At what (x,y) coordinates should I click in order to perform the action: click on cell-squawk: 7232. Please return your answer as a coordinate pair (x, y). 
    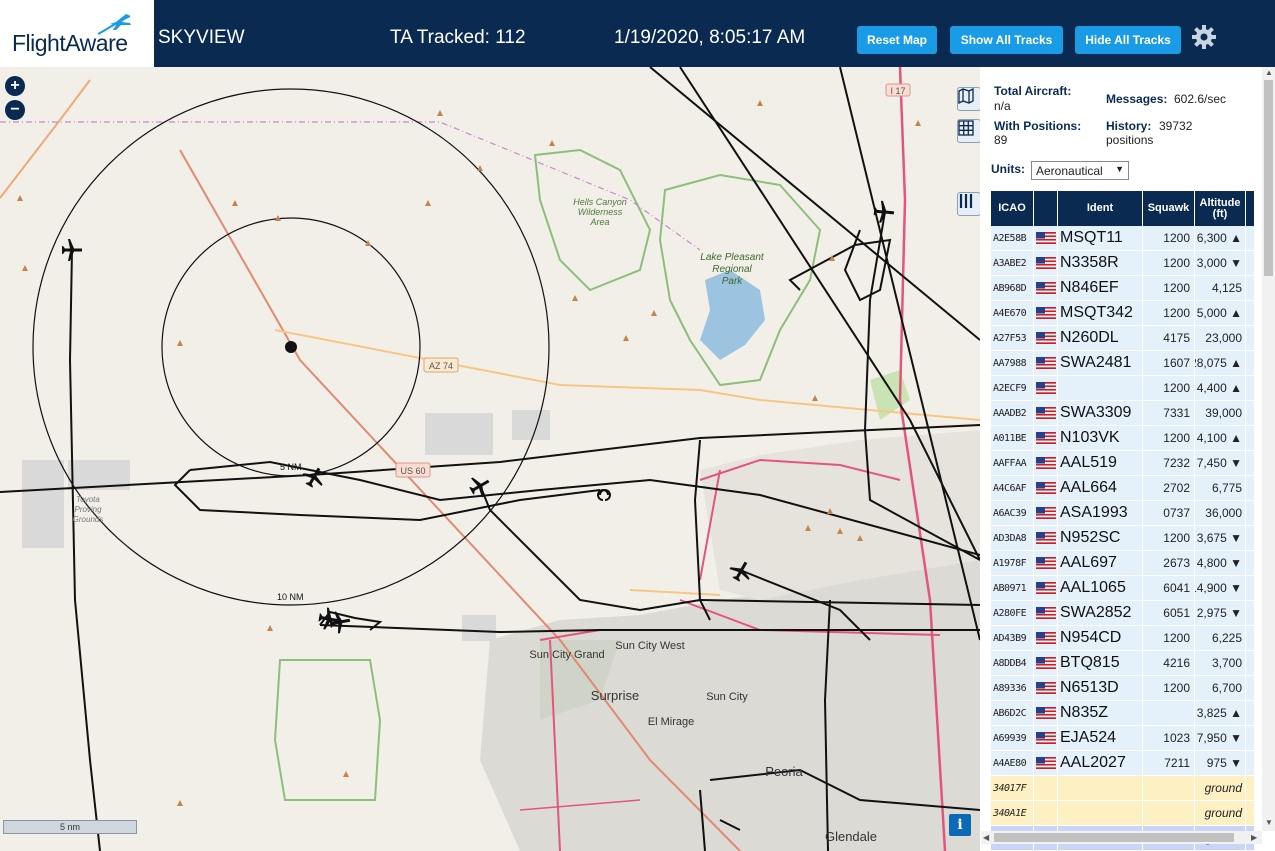
    Looking at the image, I should click on (1169, 463).